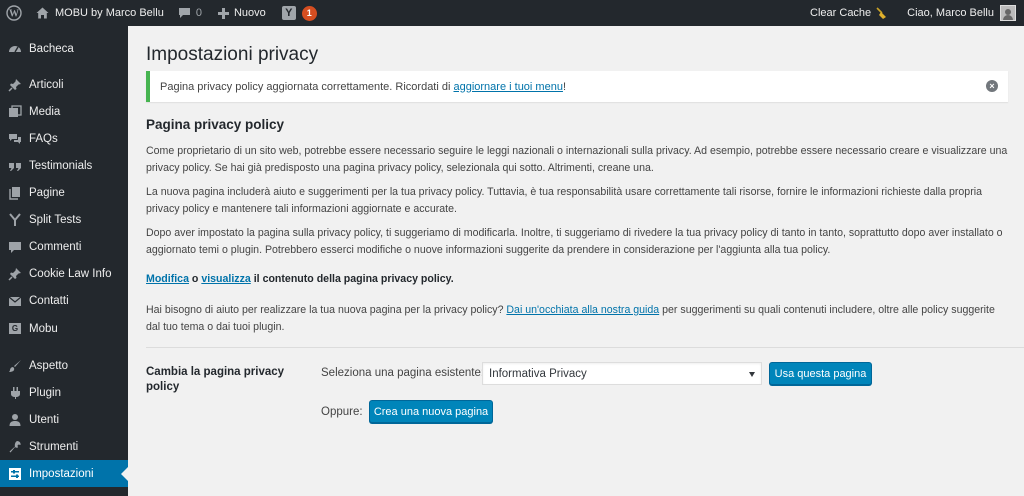 This screenshot has height=496, width=1024. Describe the element at coordinates (15, 420) in the screenshot. I see `user-icon` at that location.